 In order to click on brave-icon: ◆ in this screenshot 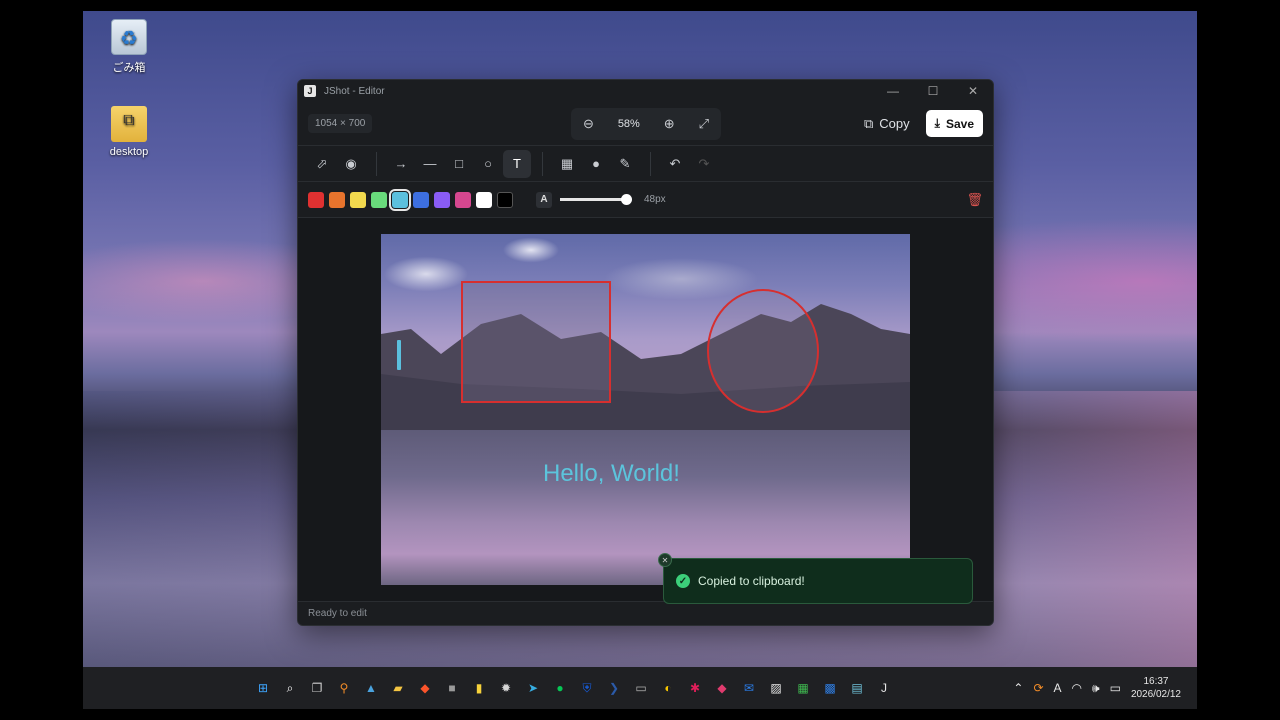, I will do `click(425, 688)`.